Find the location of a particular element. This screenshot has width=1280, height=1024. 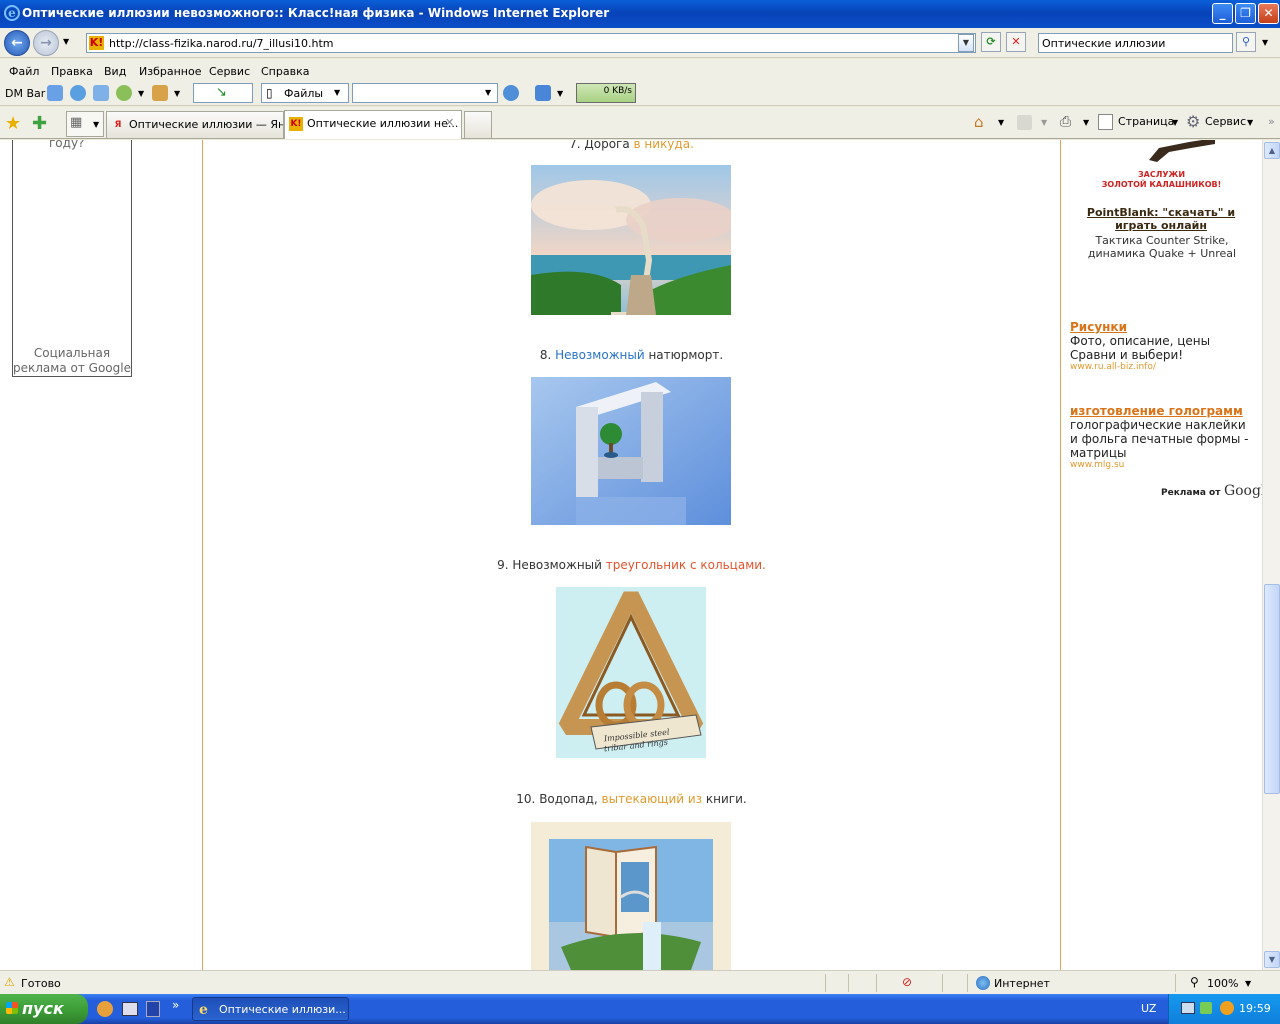

windows-icon is located at coordinates (101, 93).